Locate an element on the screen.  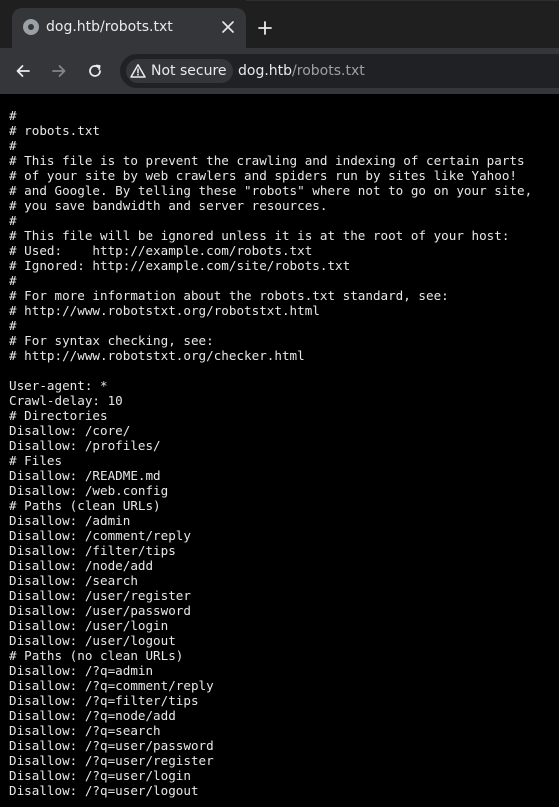
window-divider is located at coordinates (402, 0).